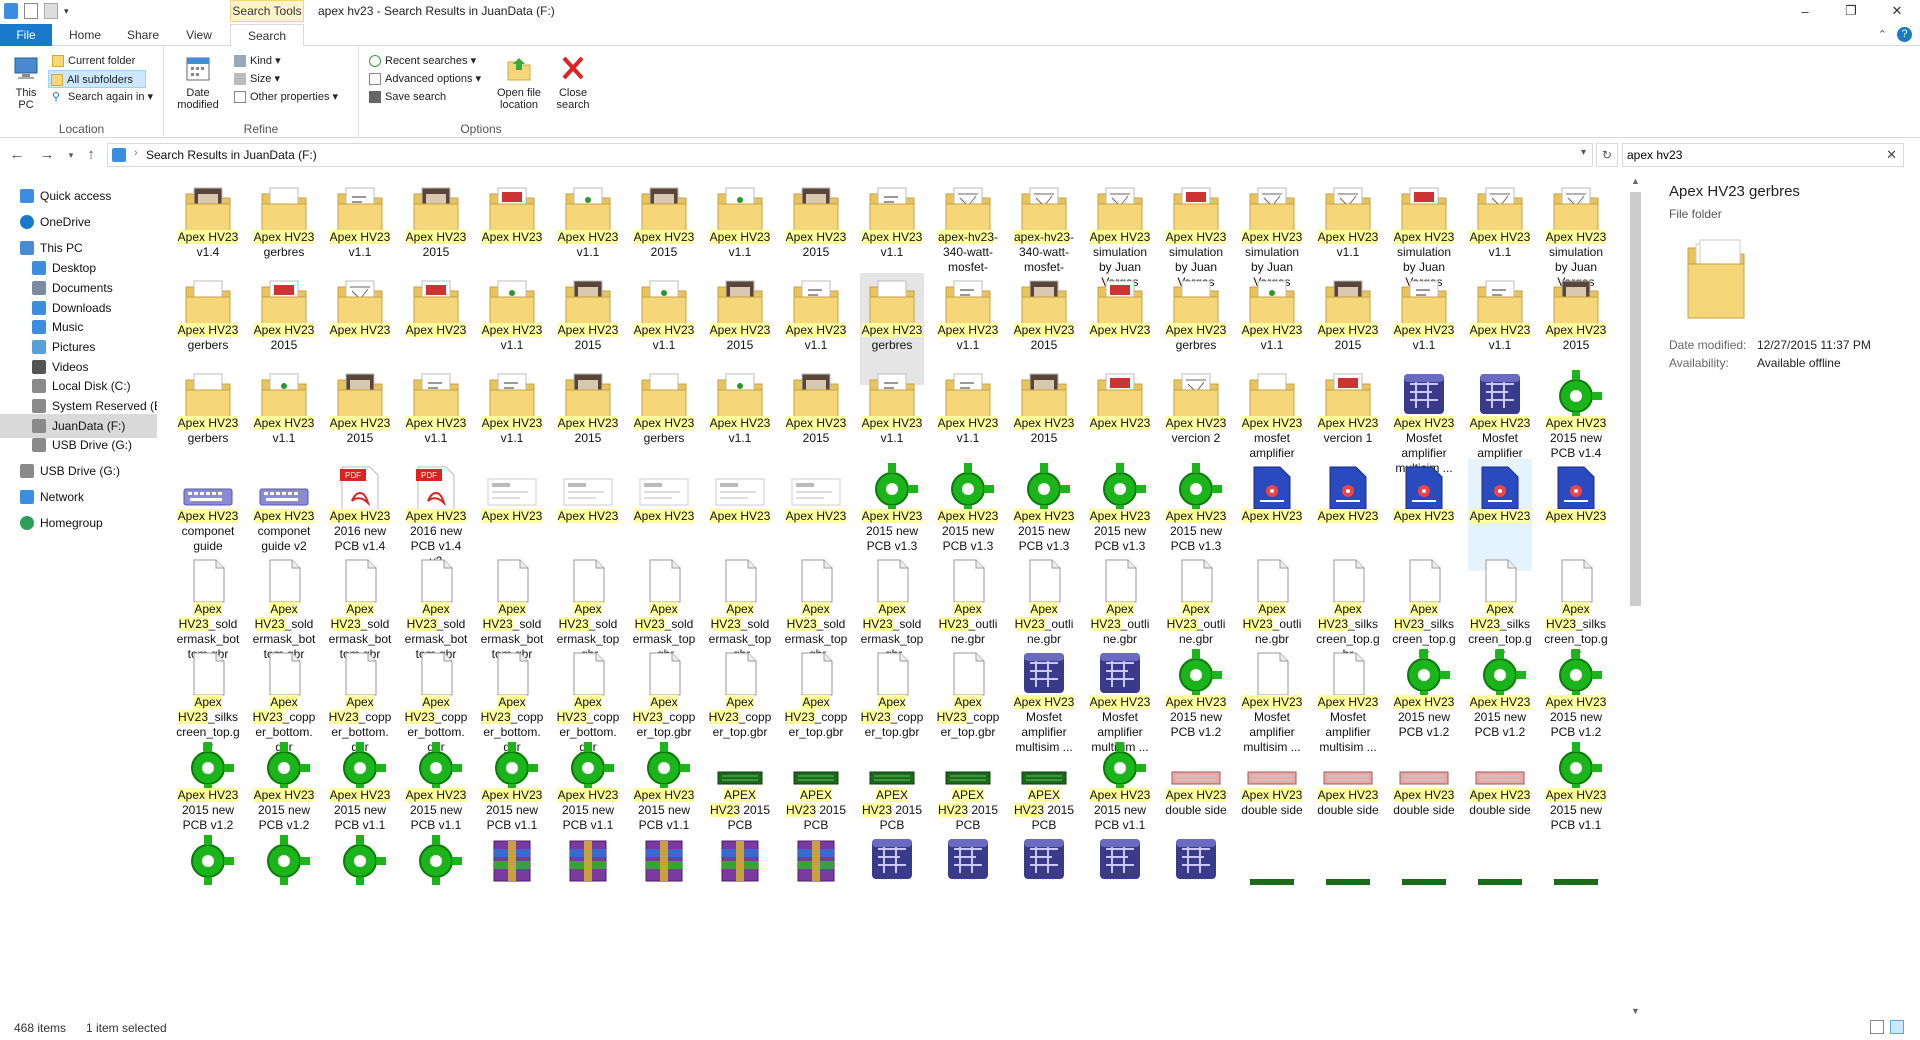  Describe the element at coordinates (1635, 1011) in the screenshot. I see `scroll-down-arrow-icon: ▼` at that location.